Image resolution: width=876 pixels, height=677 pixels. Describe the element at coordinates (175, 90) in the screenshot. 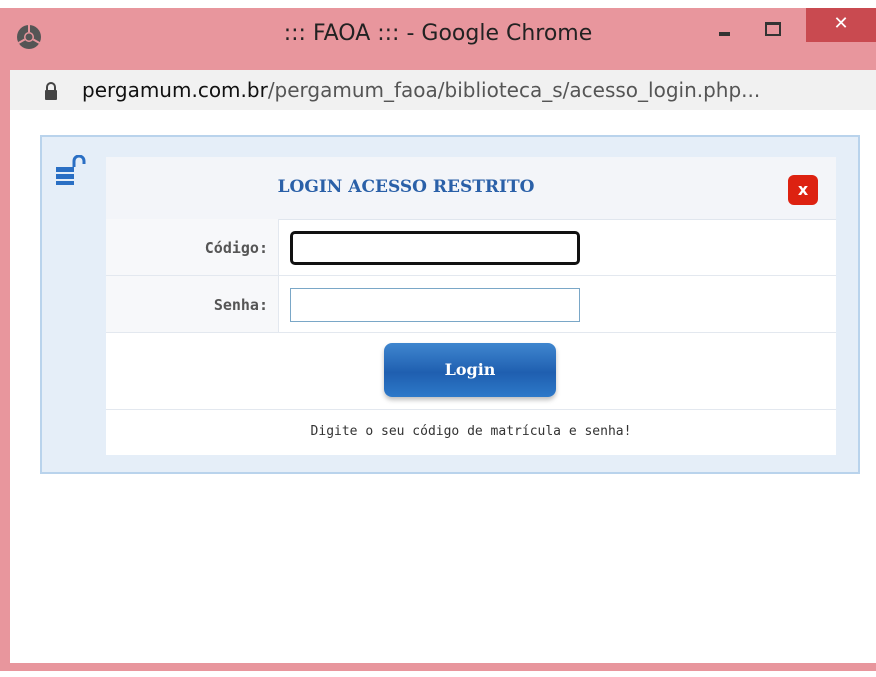

I see `url-host: pergamum.com.br` at that location.